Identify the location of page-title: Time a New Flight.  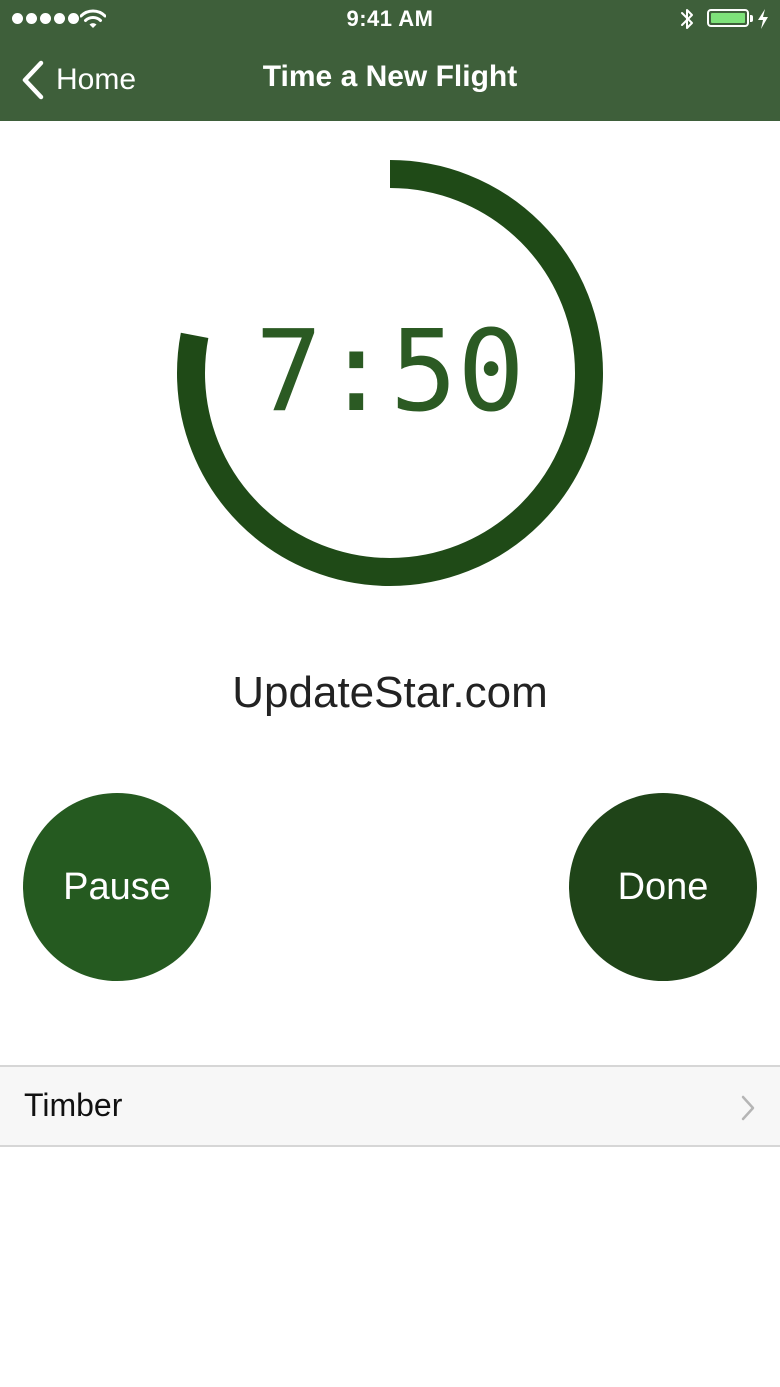
(390, 76).